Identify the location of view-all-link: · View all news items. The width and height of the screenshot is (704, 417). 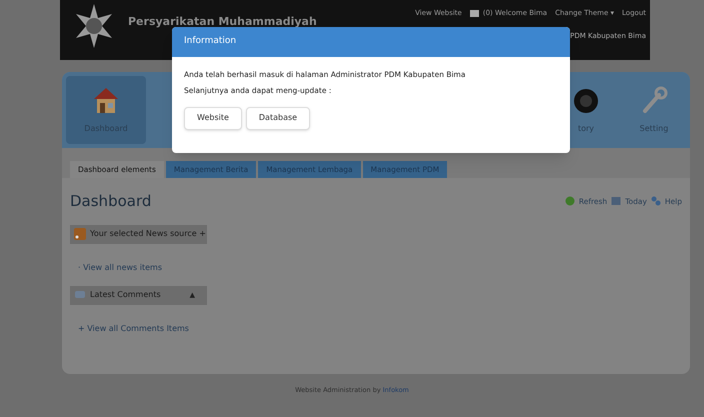
(380, 268).